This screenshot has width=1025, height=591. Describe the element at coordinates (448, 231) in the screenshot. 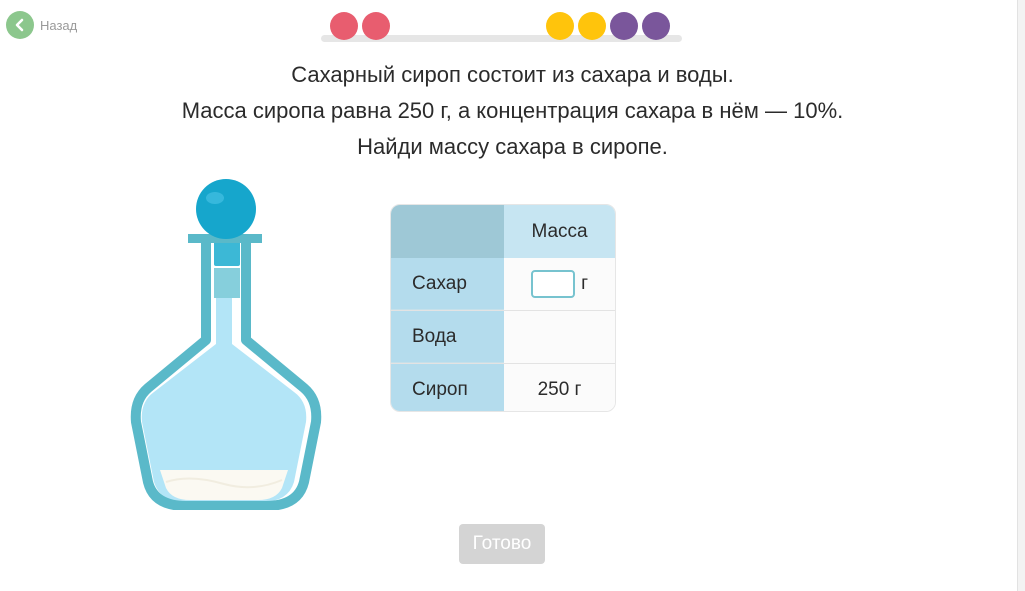

I see `table-corner-cell` at that location.